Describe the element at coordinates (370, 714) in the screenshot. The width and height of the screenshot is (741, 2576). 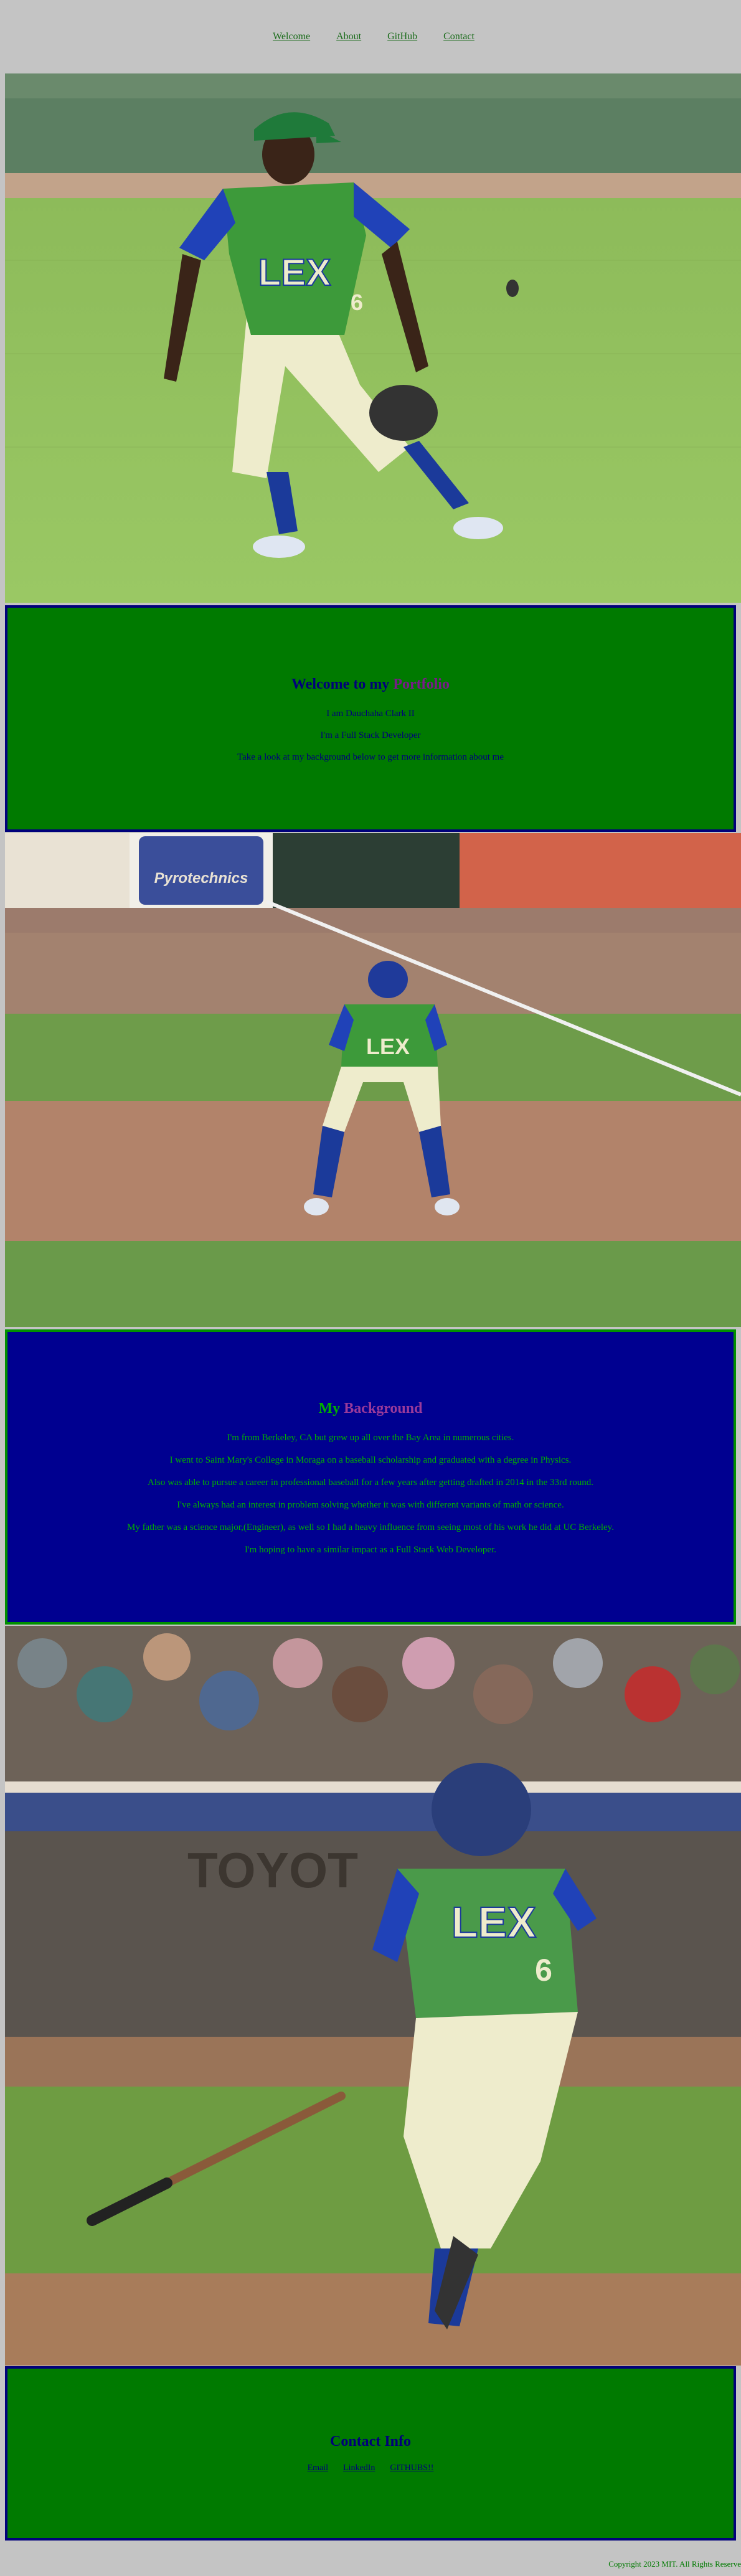
I see `welcome-line: I am Dauchaha Clark II` at that location.